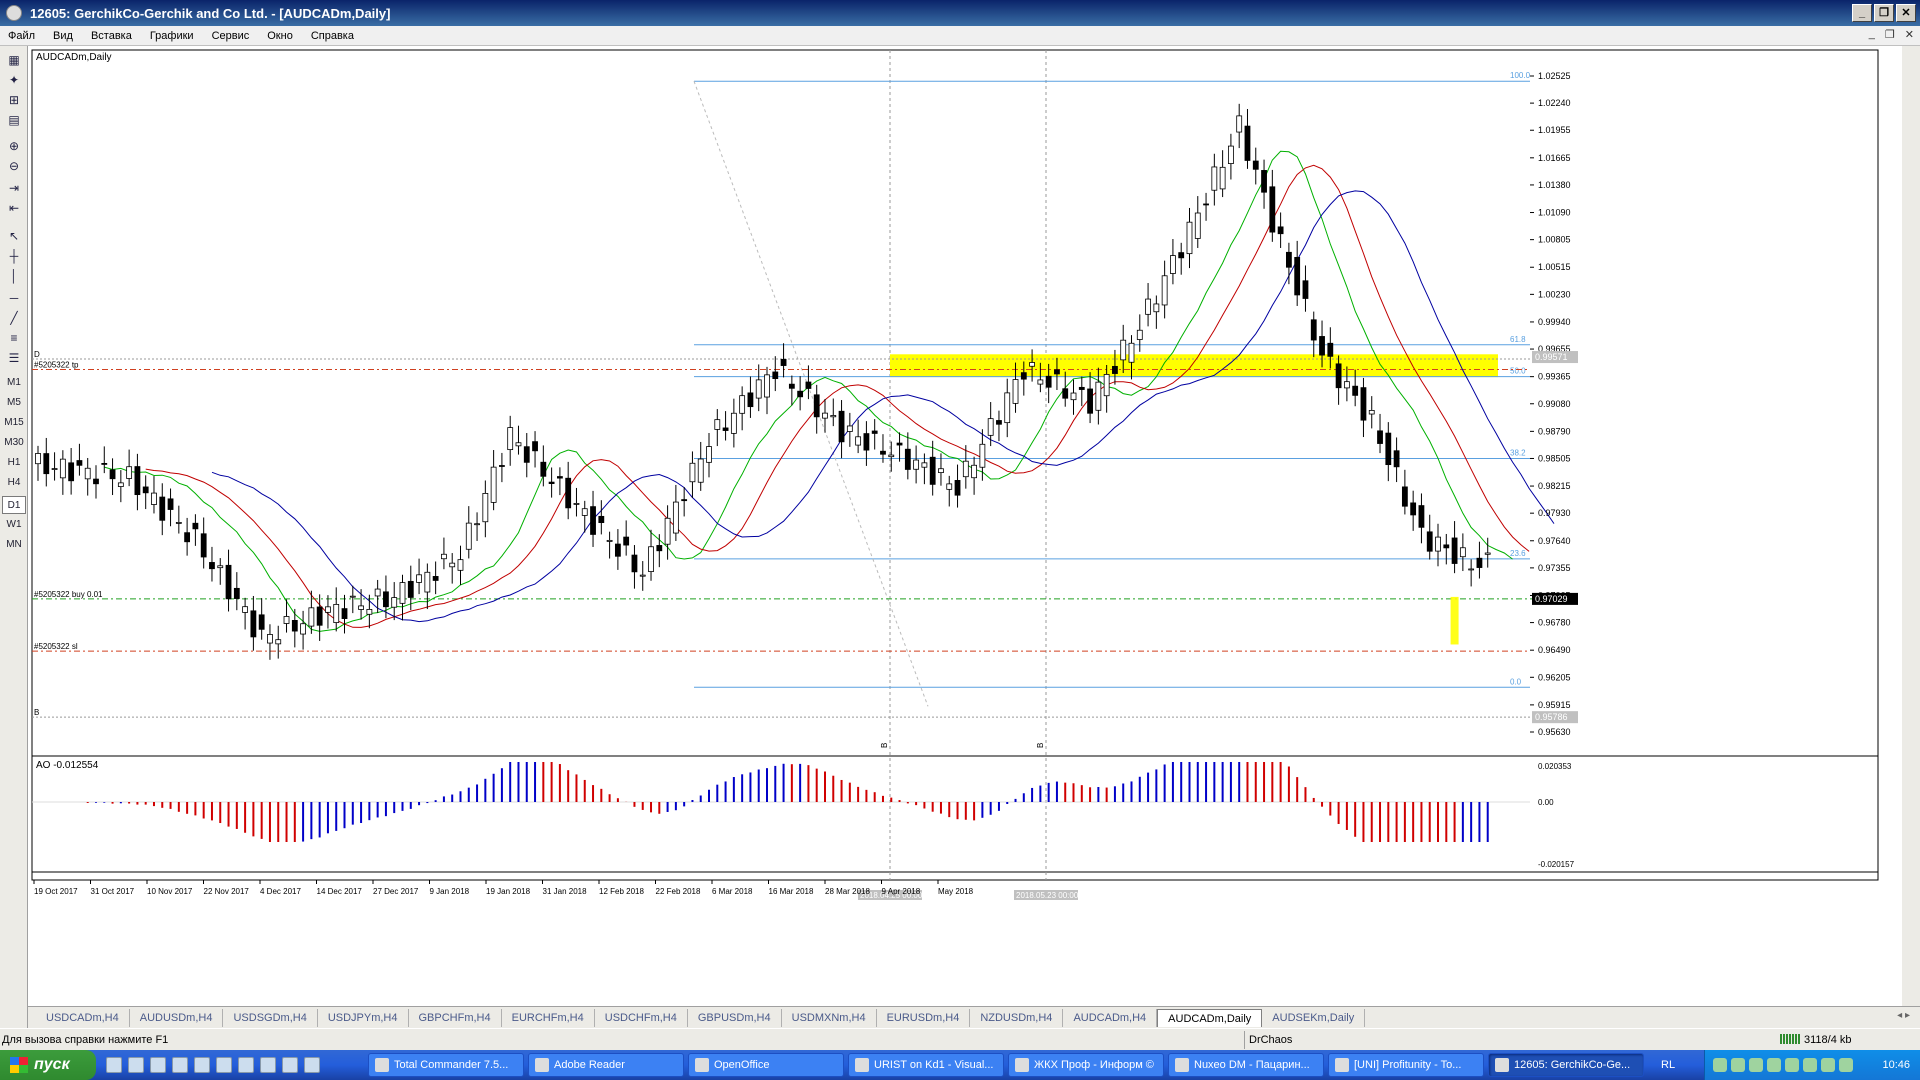 This screenshot has width=1920, height=1080. What do you see at coordinates (14, 146) in the screenshot?
I see `zoom-in-icon: ⊕` at bounding box center [14, 146].